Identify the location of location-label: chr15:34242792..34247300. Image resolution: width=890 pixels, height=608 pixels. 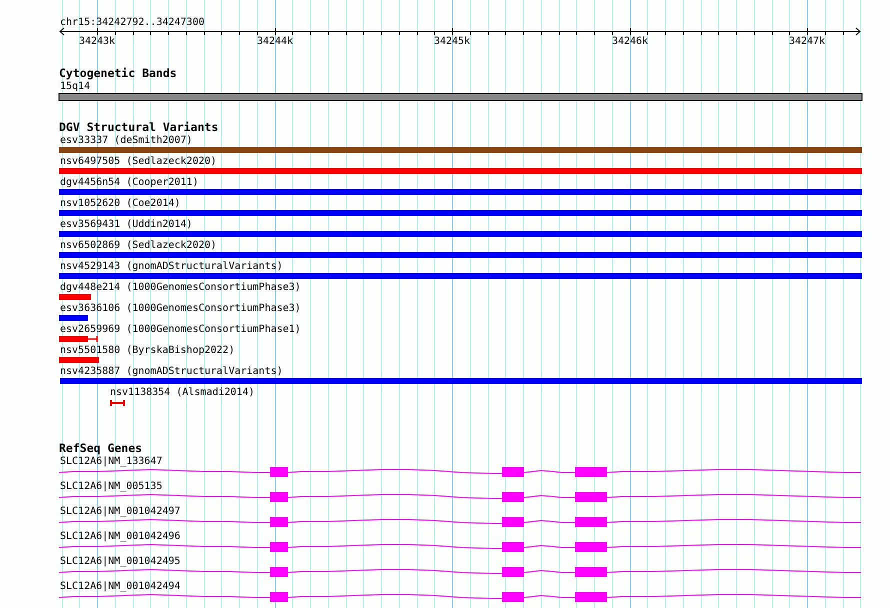
(132, 22).